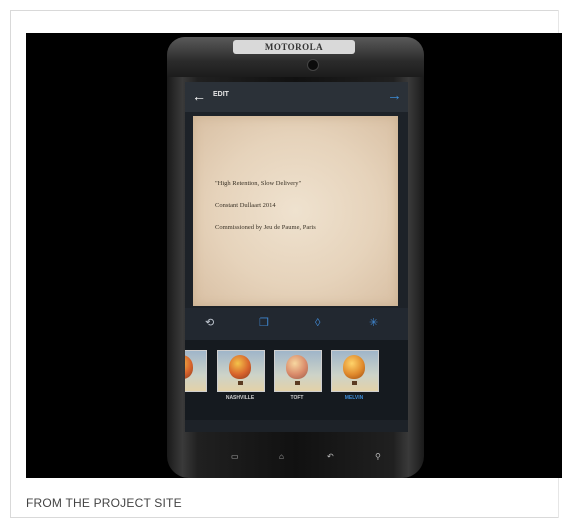 Image resolution: width=569 pixels, height=528 pixels. Describe the element at coordinates (258, 183) in the screenshot. I see `photo-text-line-1: "High Retention, Slow Delivery"` at that location.